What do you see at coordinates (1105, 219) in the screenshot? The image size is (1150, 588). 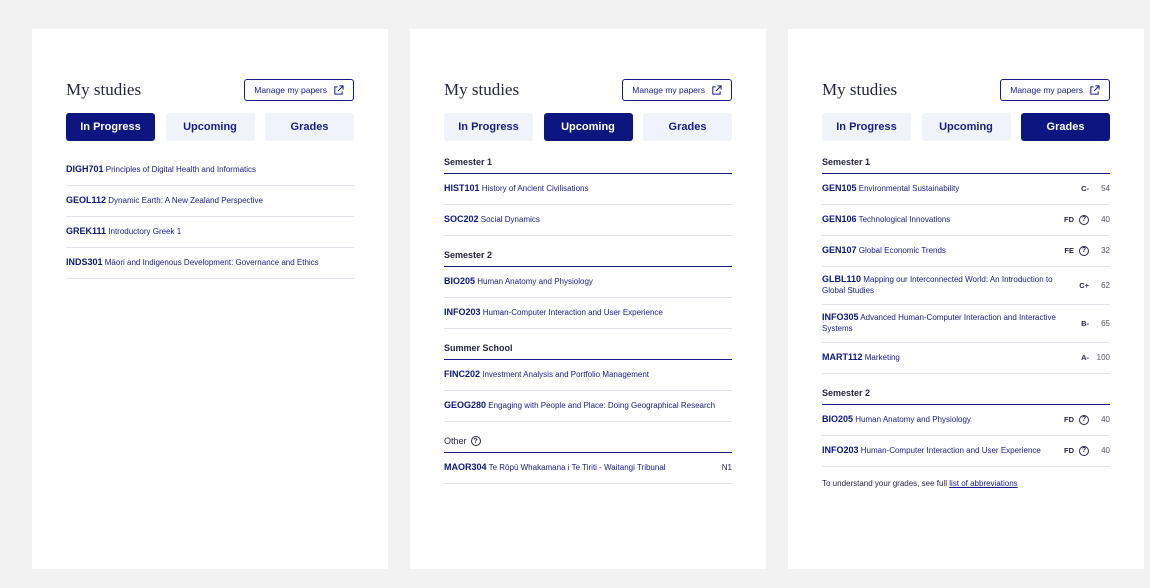 I see `grade-mark: 40` at bounding box center [1105, 219].